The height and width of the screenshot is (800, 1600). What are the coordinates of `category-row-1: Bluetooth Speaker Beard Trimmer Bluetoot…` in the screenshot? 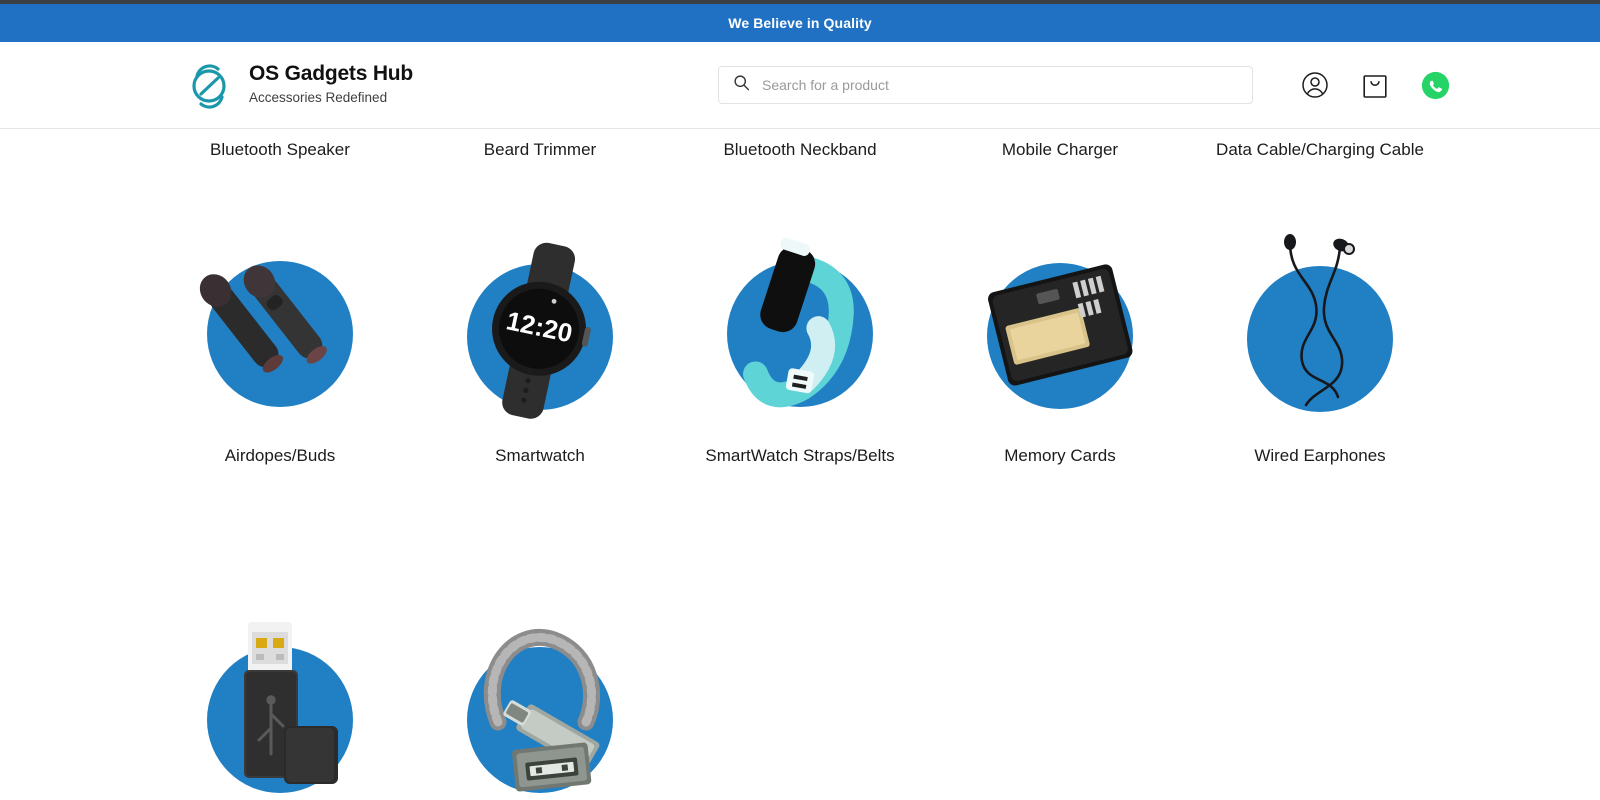 It's located at (800, 145).